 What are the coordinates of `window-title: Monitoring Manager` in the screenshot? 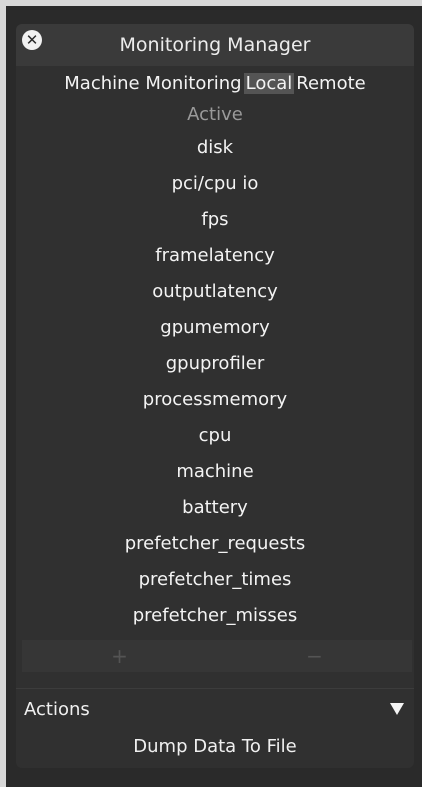 It's located at (215, 45).